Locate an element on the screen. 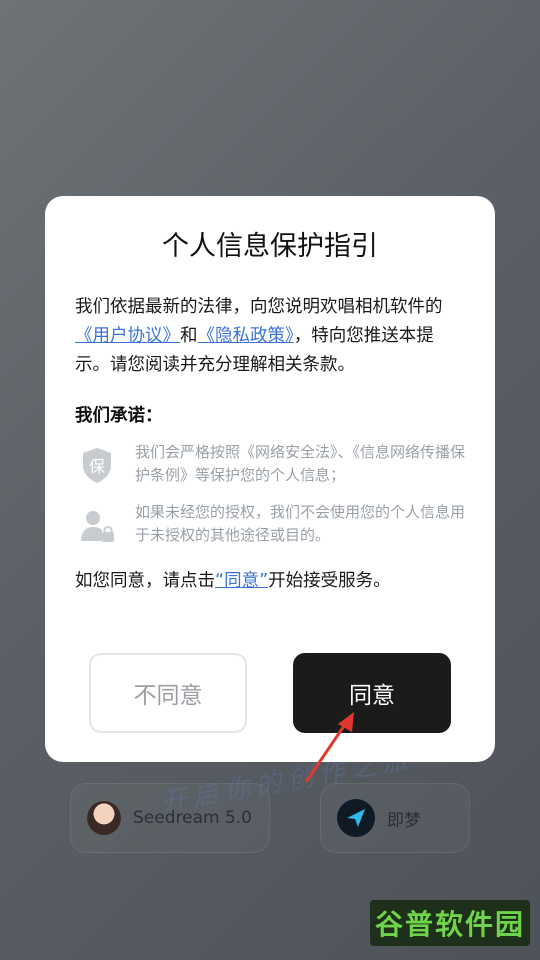 The width and height of the screenshot is (540, 960). agree-instruction: 如您同意，请点击“同意”开始接受服务。 is located at coordinates (270, 579).